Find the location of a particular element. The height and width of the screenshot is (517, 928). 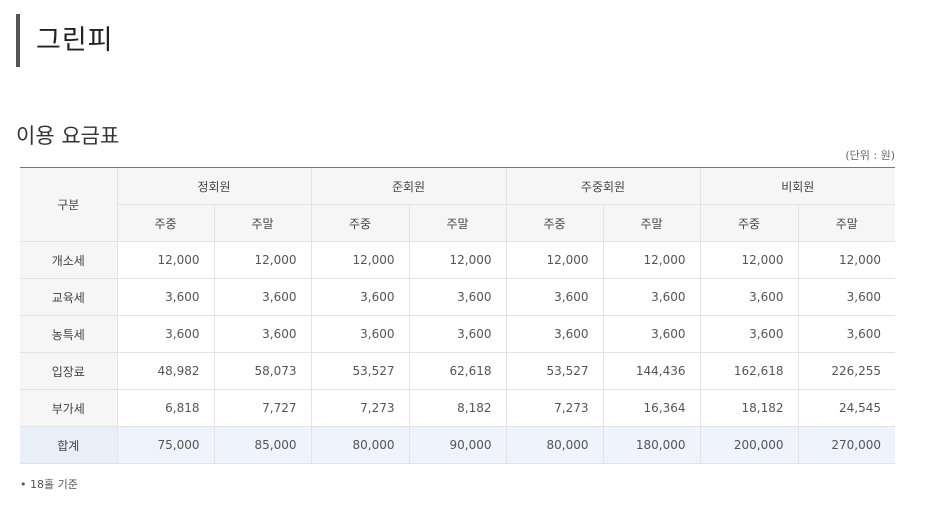

table-cell: 48,982 is located at coordinates (165, 371).